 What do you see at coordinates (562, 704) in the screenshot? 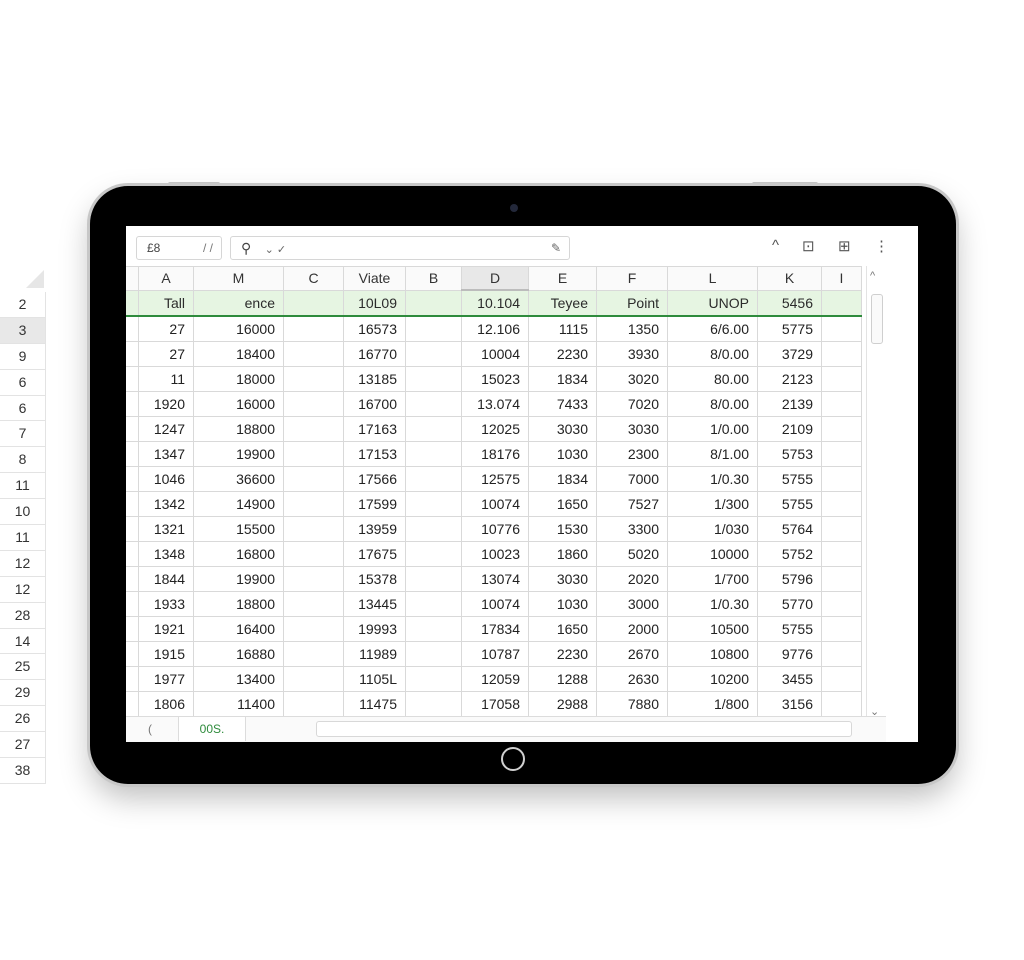
I see `table-cell: 2988` at bounding box center [562, 704].